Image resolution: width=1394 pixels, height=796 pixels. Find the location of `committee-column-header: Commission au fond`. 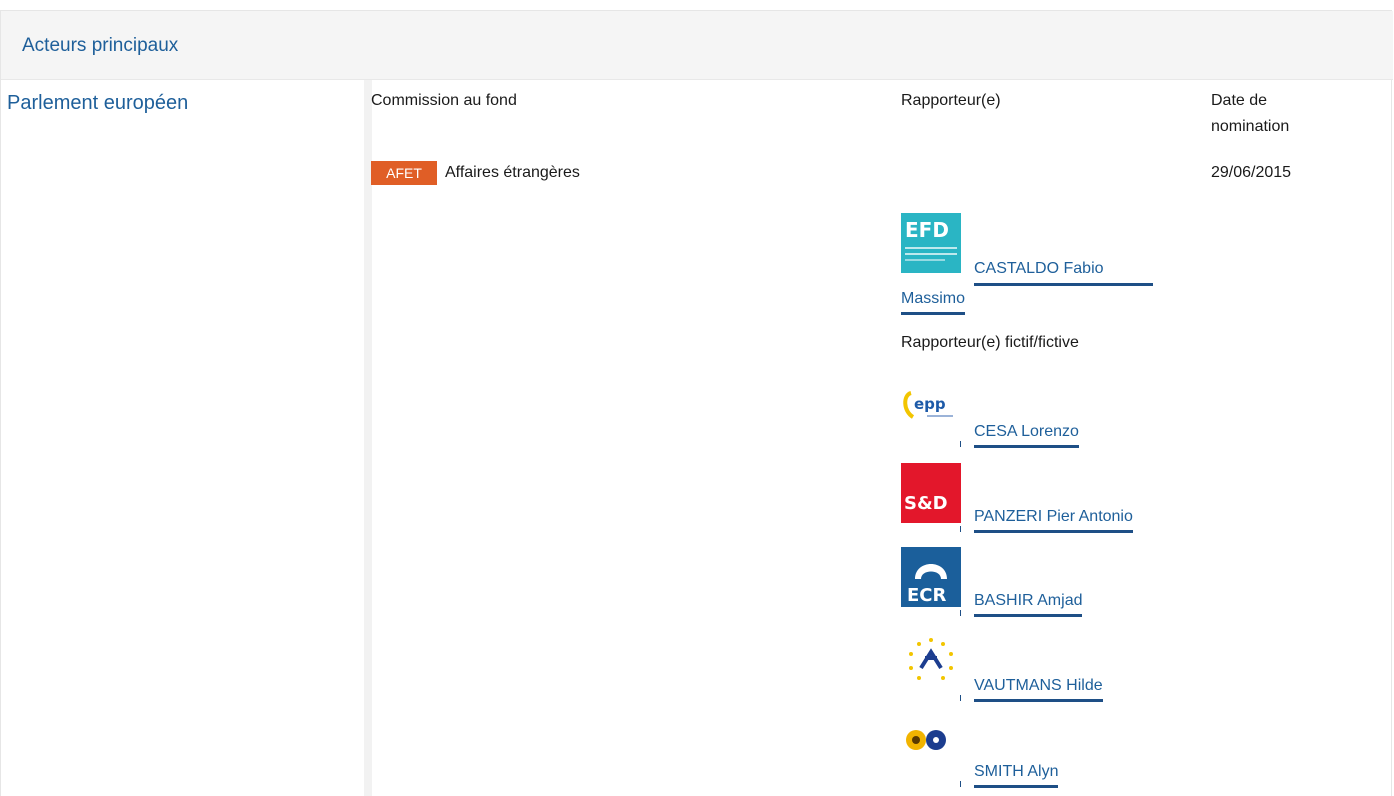

committee-column-header: Commission au fond is located at coordinates (444, 100).